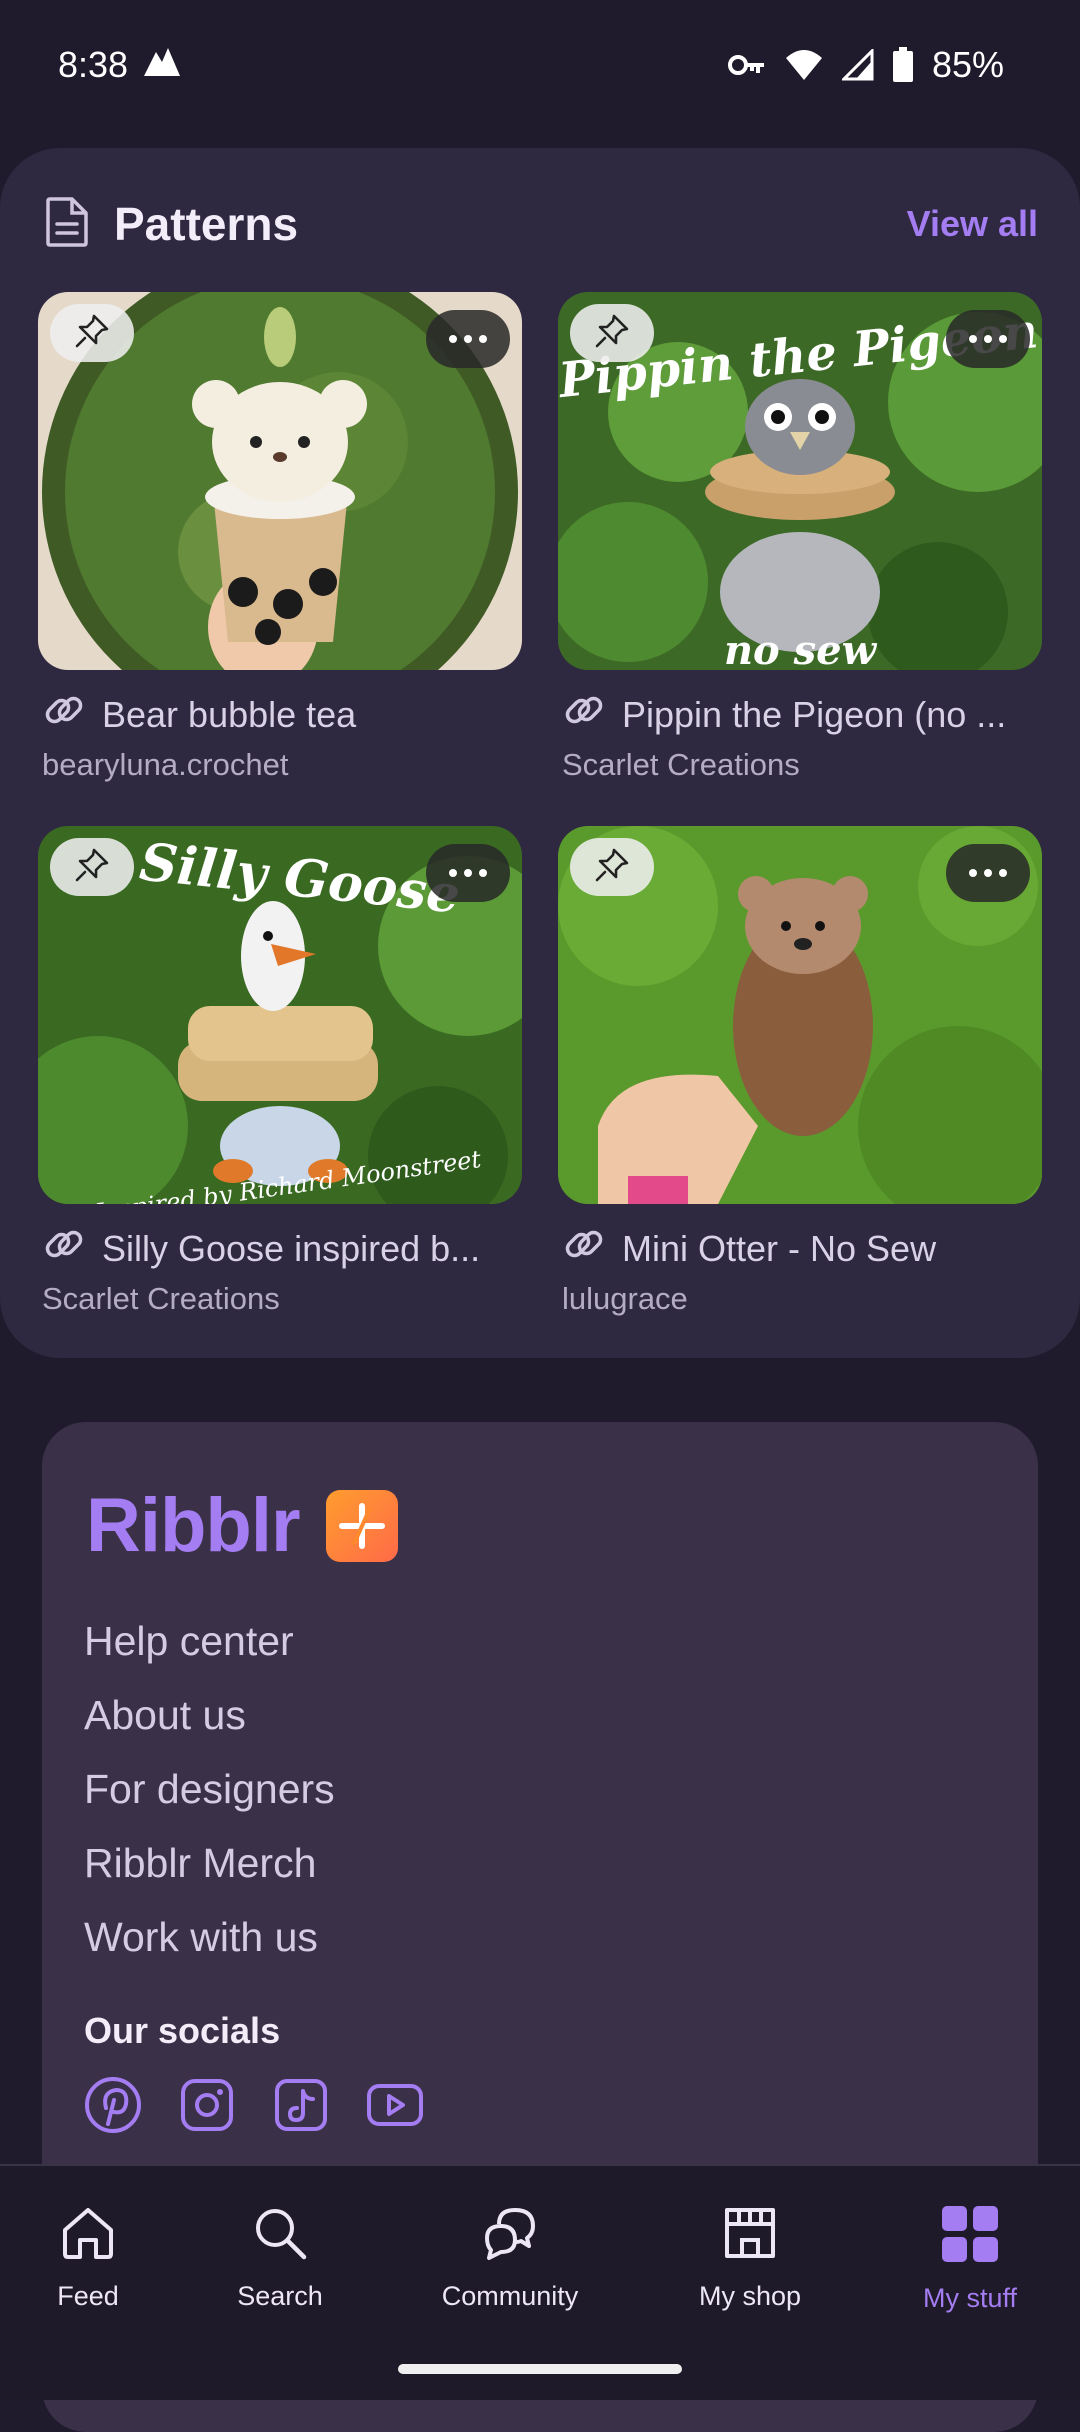  Describe the element at coordinates (88, 2236) in the screenshot. I see `home-icon` at that location.